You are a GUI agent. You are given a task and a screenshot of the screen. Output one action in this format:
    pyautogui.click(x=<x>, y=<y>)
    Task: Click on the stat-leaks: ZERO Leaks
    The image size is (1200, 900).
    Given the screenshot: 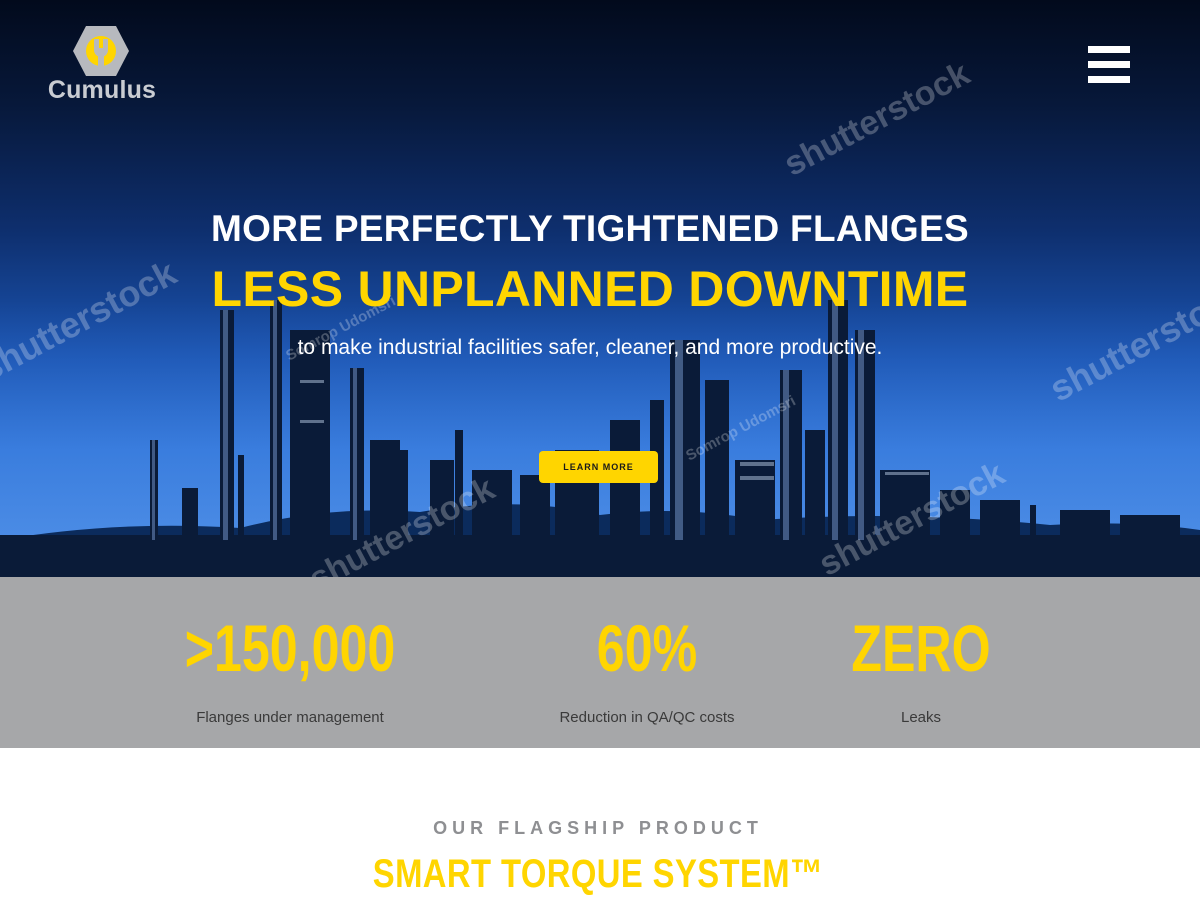 What is the action you would take?
    pyautogui.click(x=921, y=651)
    